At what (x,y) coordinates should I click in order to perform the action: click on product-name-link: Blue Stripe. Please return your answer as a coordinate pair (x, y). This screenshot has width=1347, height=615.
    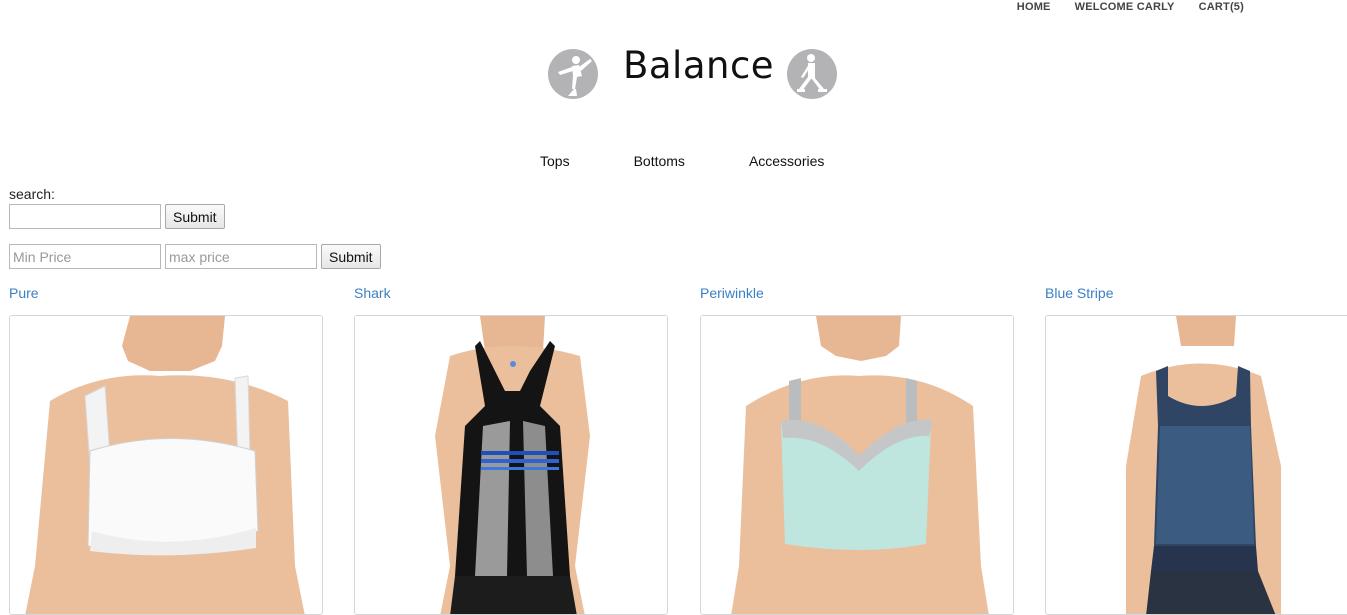
    Looking at the image, I should click on (1079, 293).